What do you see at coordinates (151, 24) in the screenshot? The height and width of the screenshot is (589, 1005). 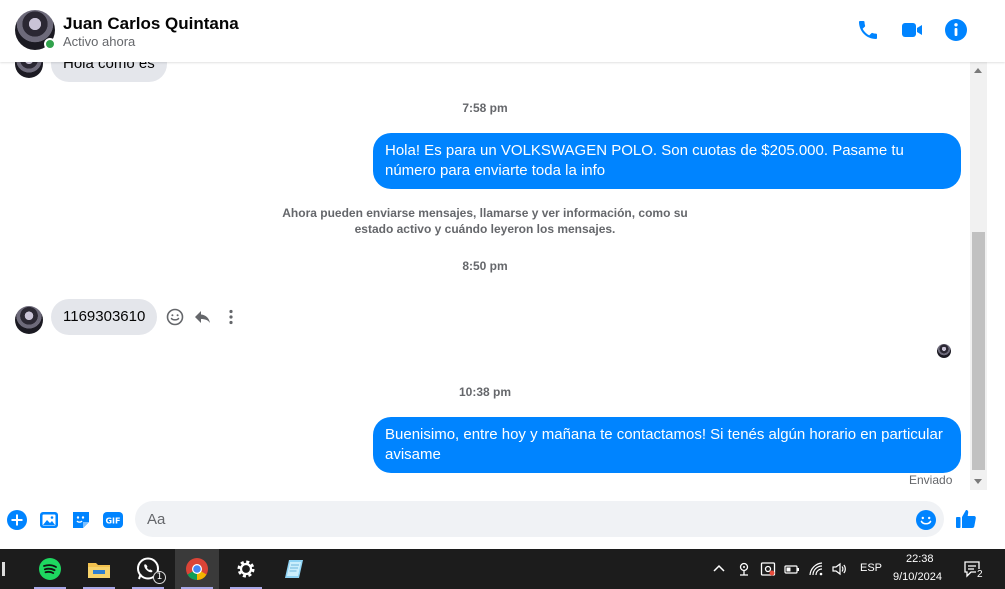 I see `contact-name: Juan Carlos Quintana` at bounding box center [151, 24].